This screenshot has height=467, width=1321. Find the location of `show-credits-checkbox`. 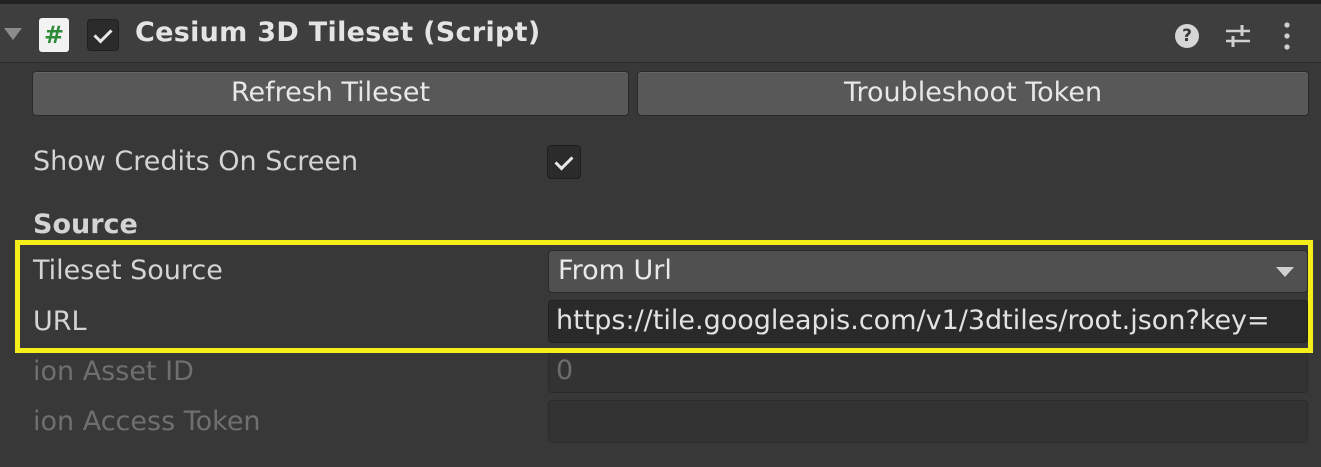

show-credits-checkbox is located at coordinates (564, 162).